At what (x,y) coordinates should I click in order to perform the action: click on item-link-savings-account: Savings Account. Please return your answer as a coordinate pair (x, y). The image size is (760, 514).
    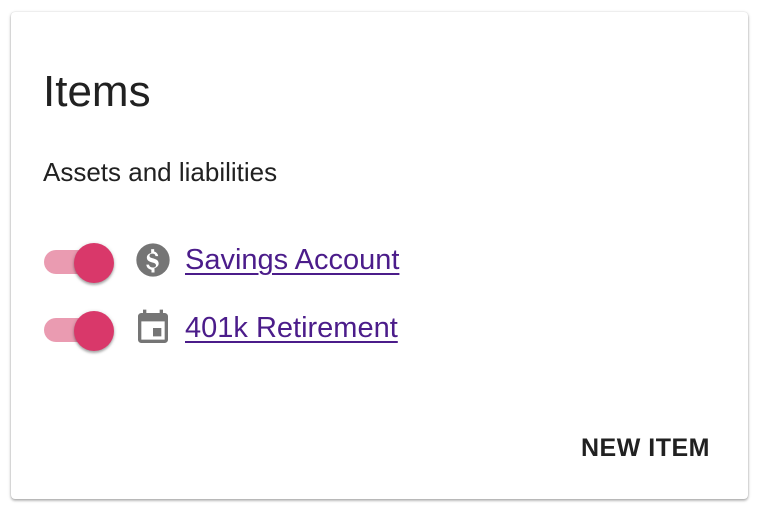
    Looking at the image, I should click on (292, 260).